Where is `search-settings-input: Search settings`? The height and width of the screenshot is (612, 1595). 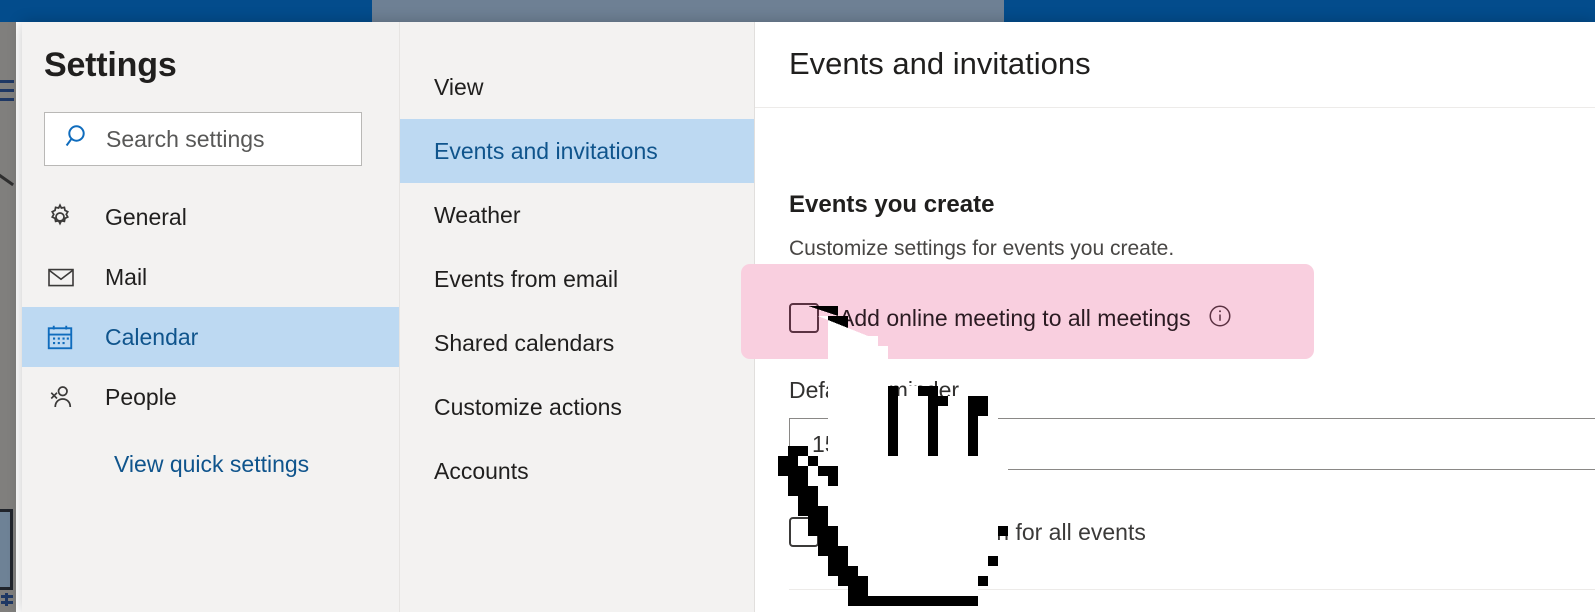 search-settings-input: Search settings is located at coordinates (203, 139).